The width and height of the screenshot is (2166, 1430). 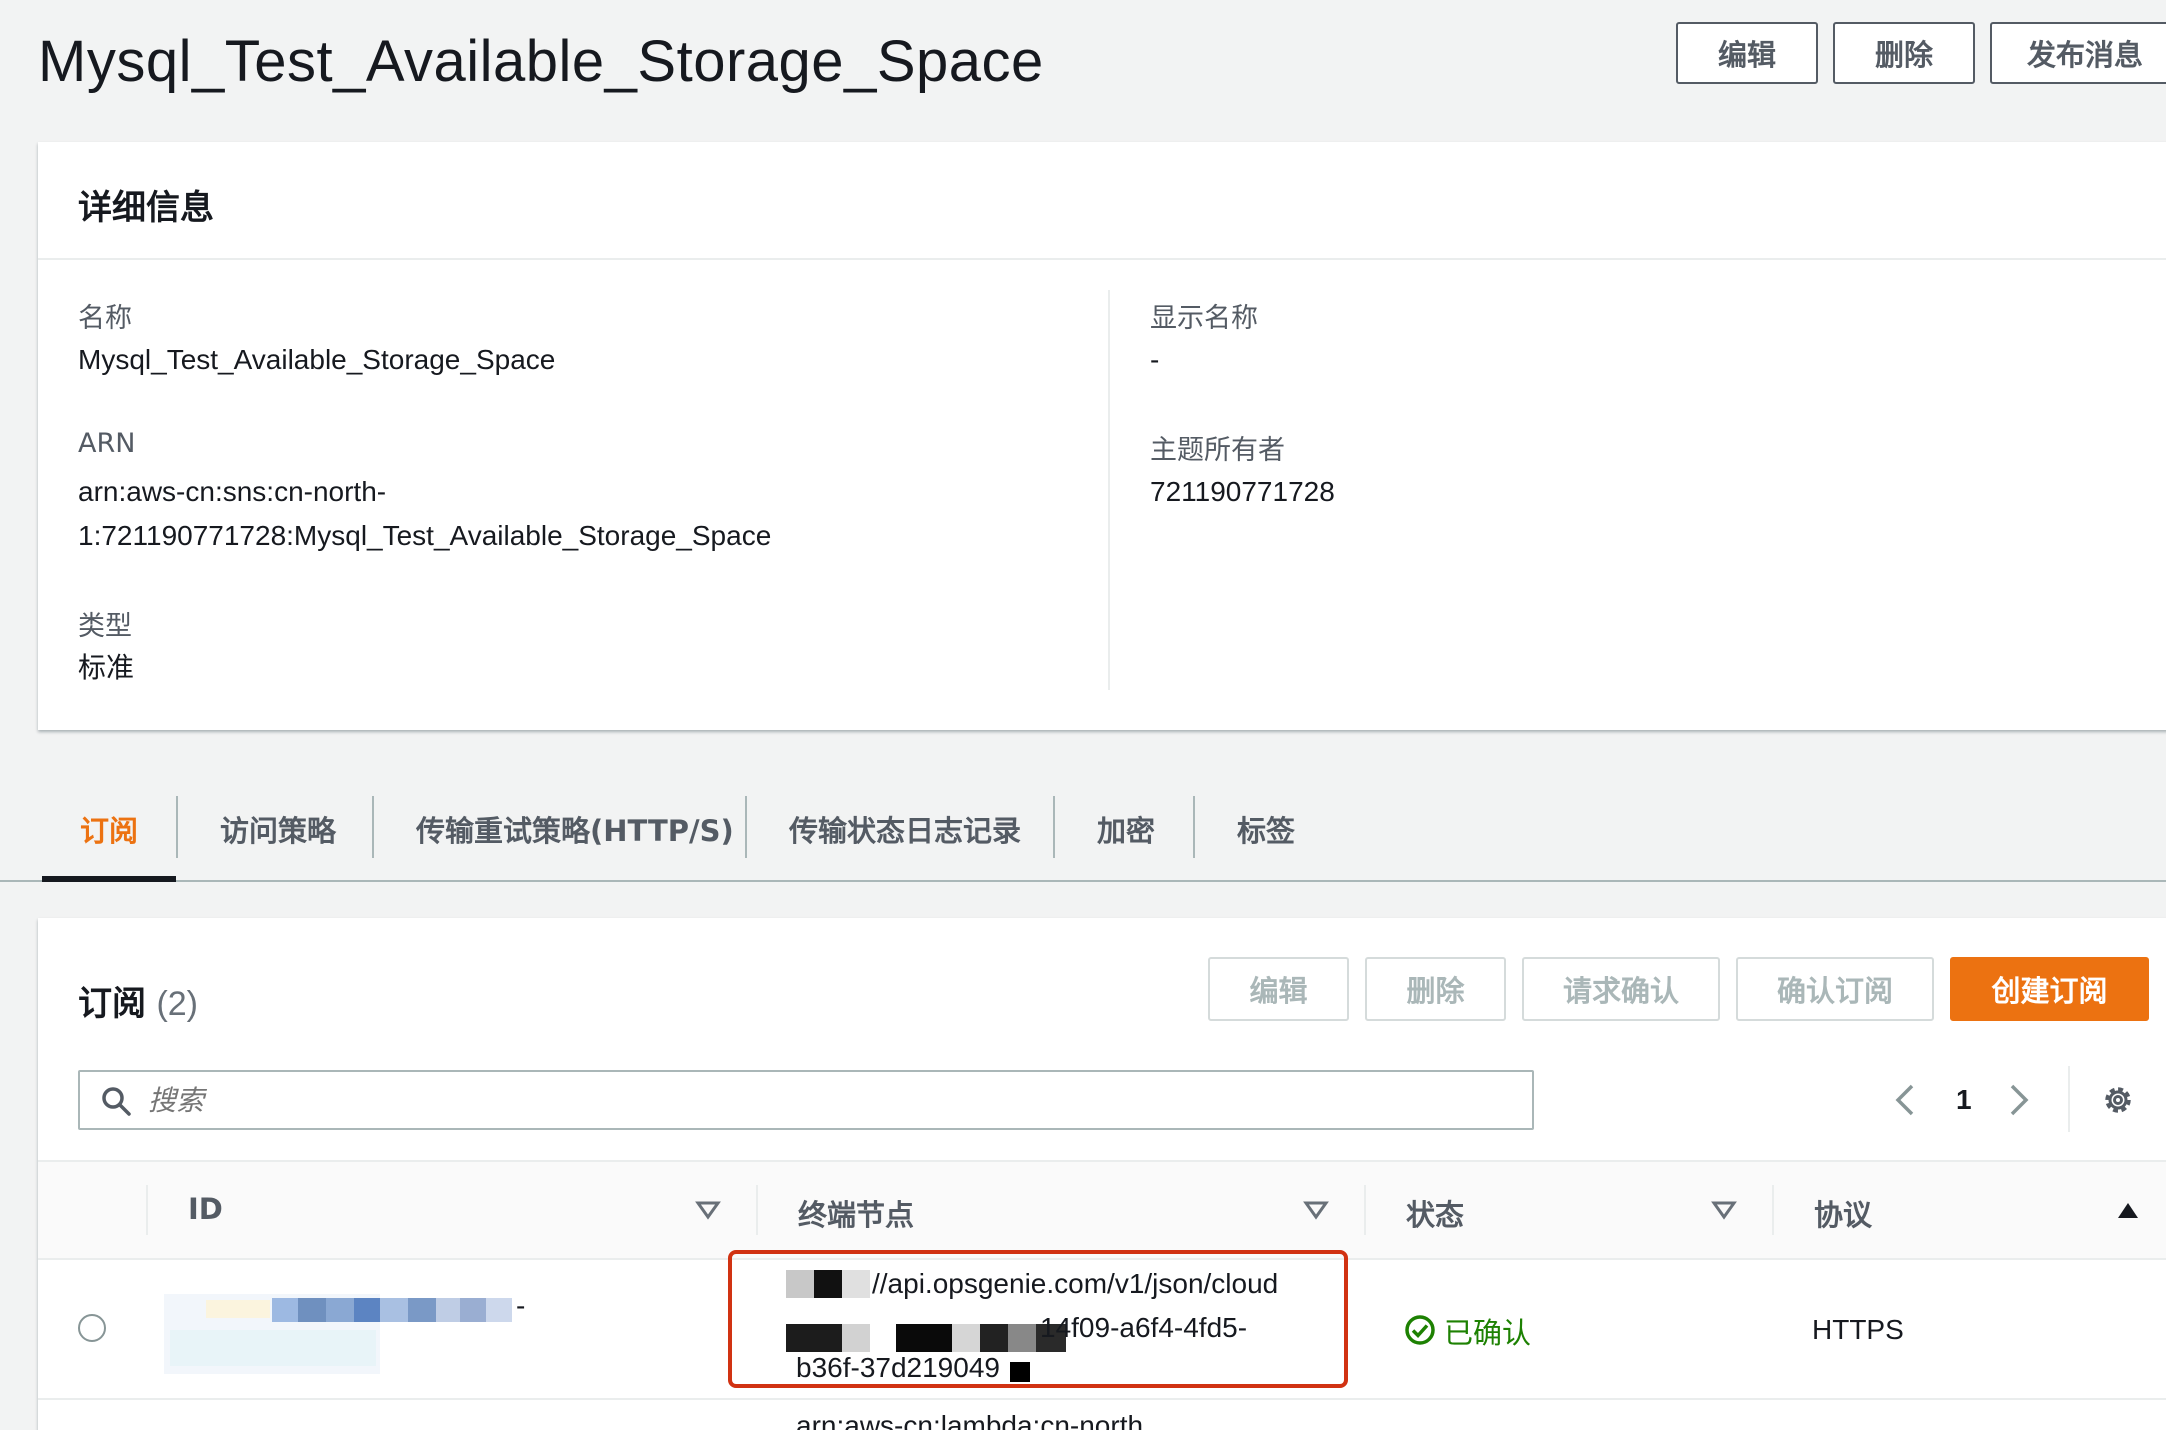 I want to click on type-value: 标准, so click(x=106, y=667).